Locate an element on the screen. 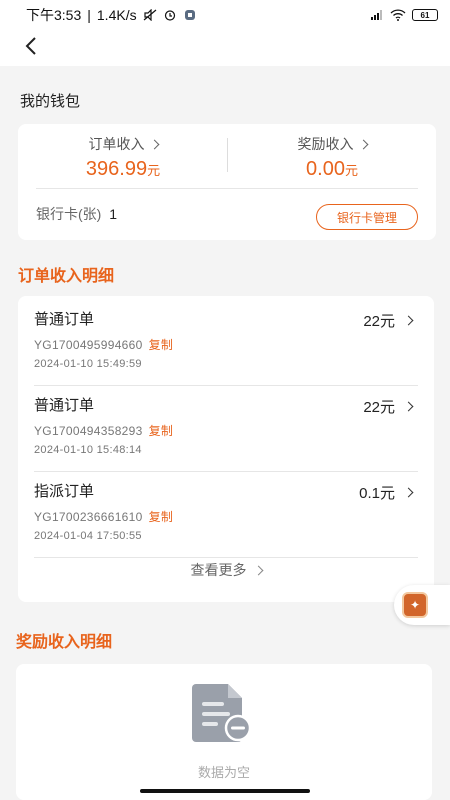  order-section-title: 订单收入明细 is located at coordinates (66, 276).